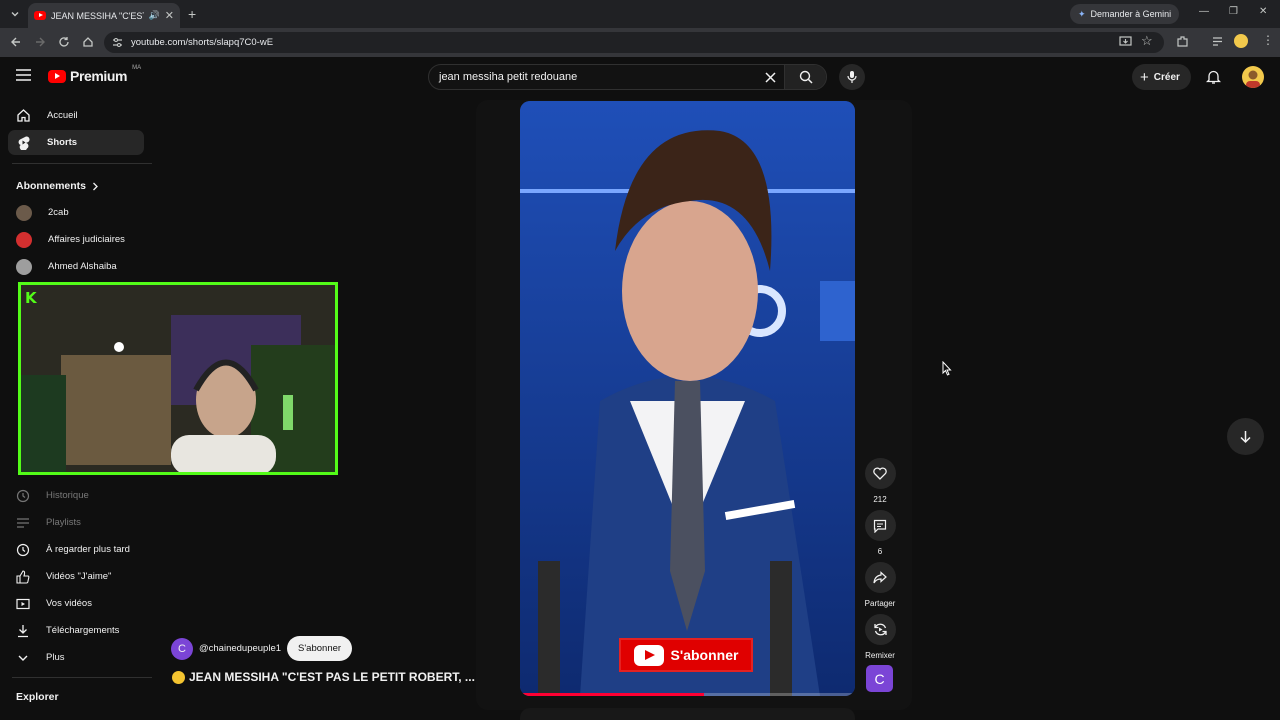 The height and width of the screenshot is (720, 1280). Describe the element at coordinates (879, 678) in the screenshot. I see `sound-channel-thumbnail: C` at that location.